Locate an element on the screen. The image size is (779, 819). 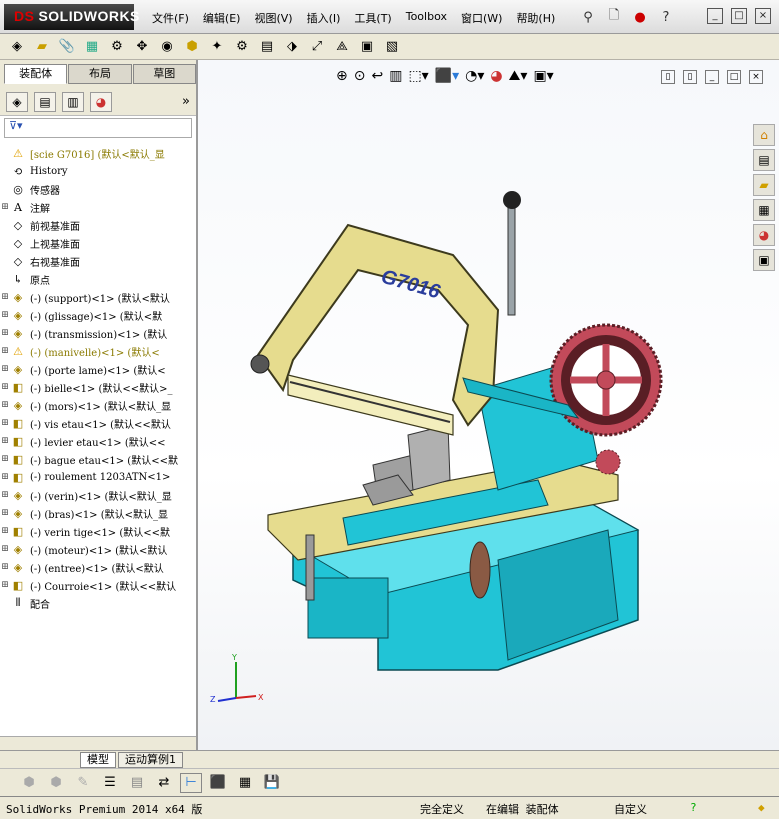
interference-icon: ⟁ is located at coordinates (342, 47).